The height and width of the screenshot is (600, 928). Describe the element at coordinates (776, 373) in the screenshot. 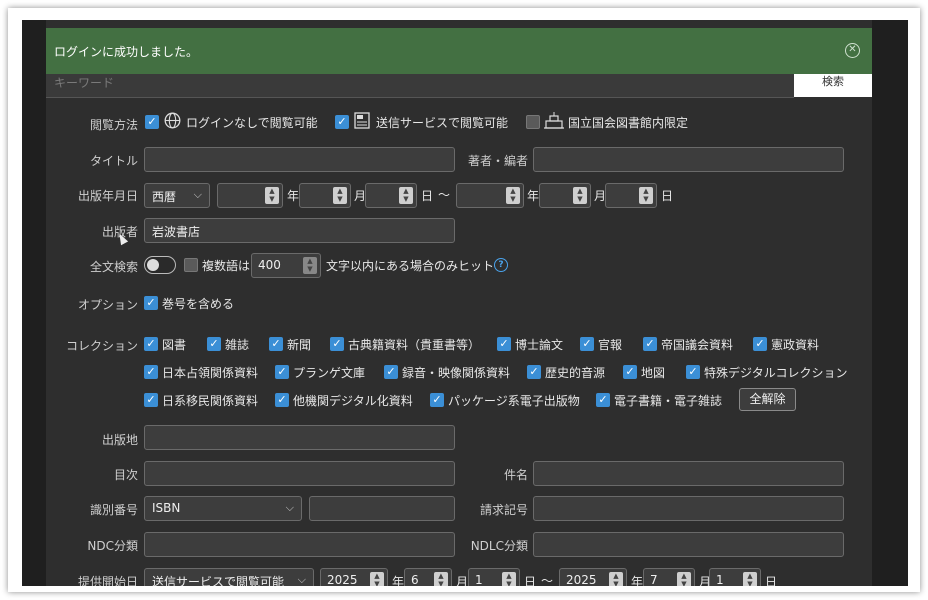

I see `collection-item-label: 特殊デジタルコレクション` at that location.